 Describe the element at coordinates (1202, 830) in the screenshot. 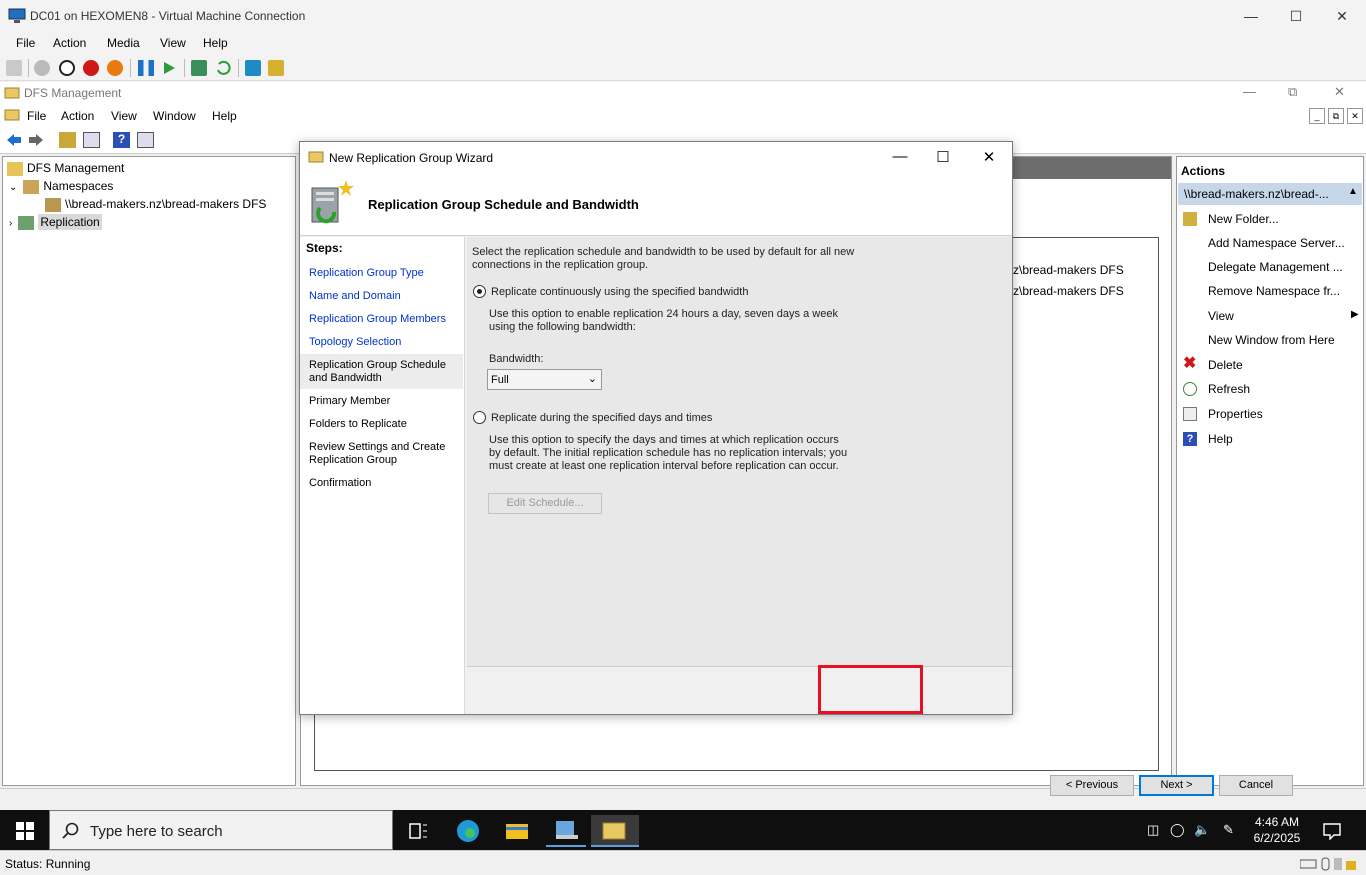

I see `volume-muted-icon: 🔈` at that location.